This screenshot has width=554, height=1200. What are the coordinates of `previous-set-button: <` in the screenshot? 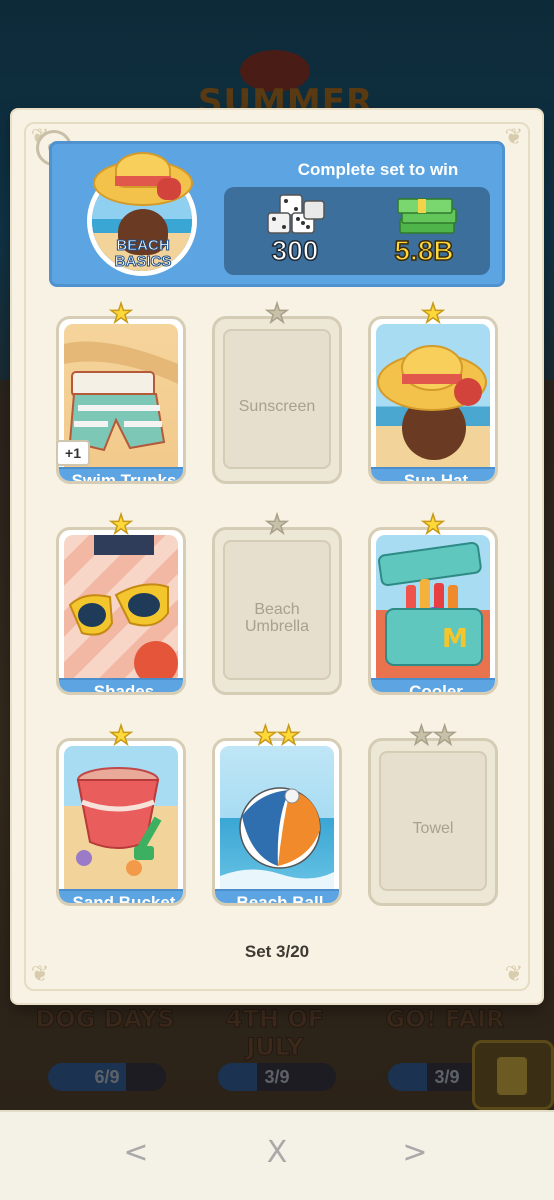 It's located at (136, 1152).